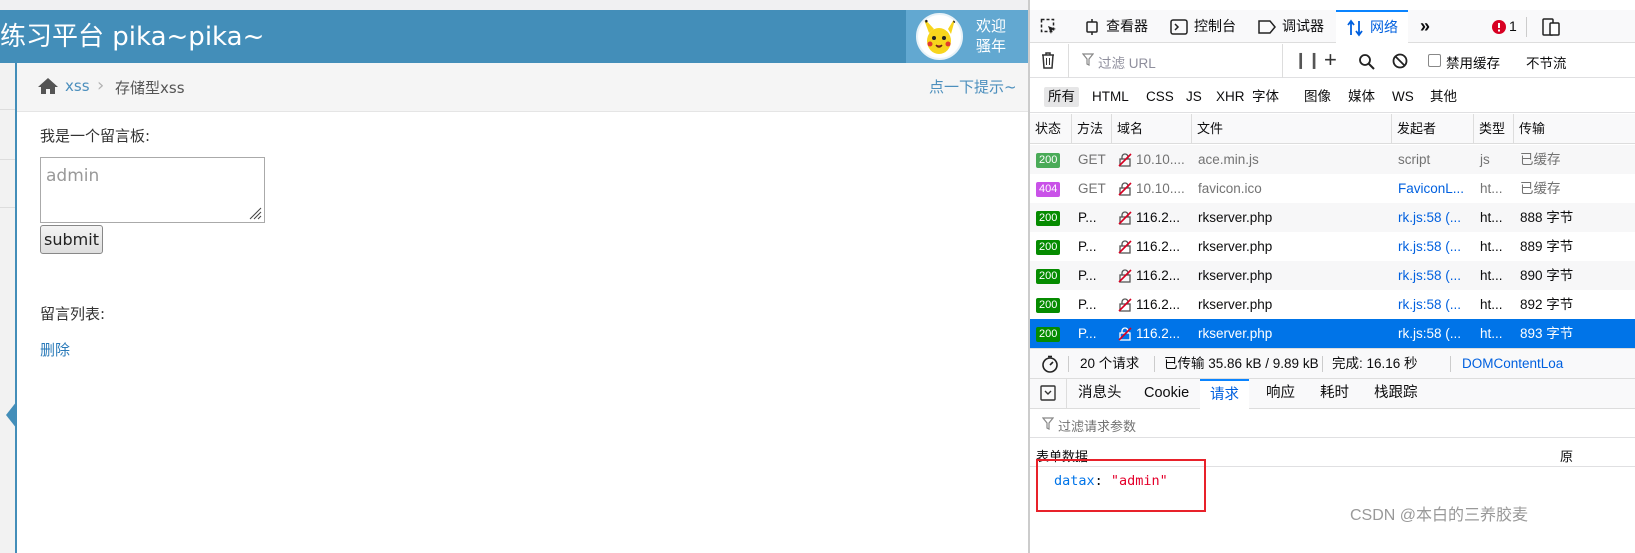  What do you see at coordinates (255, 213) in the screenshot?
I see `resize-grip-icon` at bounding box center [255, 213].